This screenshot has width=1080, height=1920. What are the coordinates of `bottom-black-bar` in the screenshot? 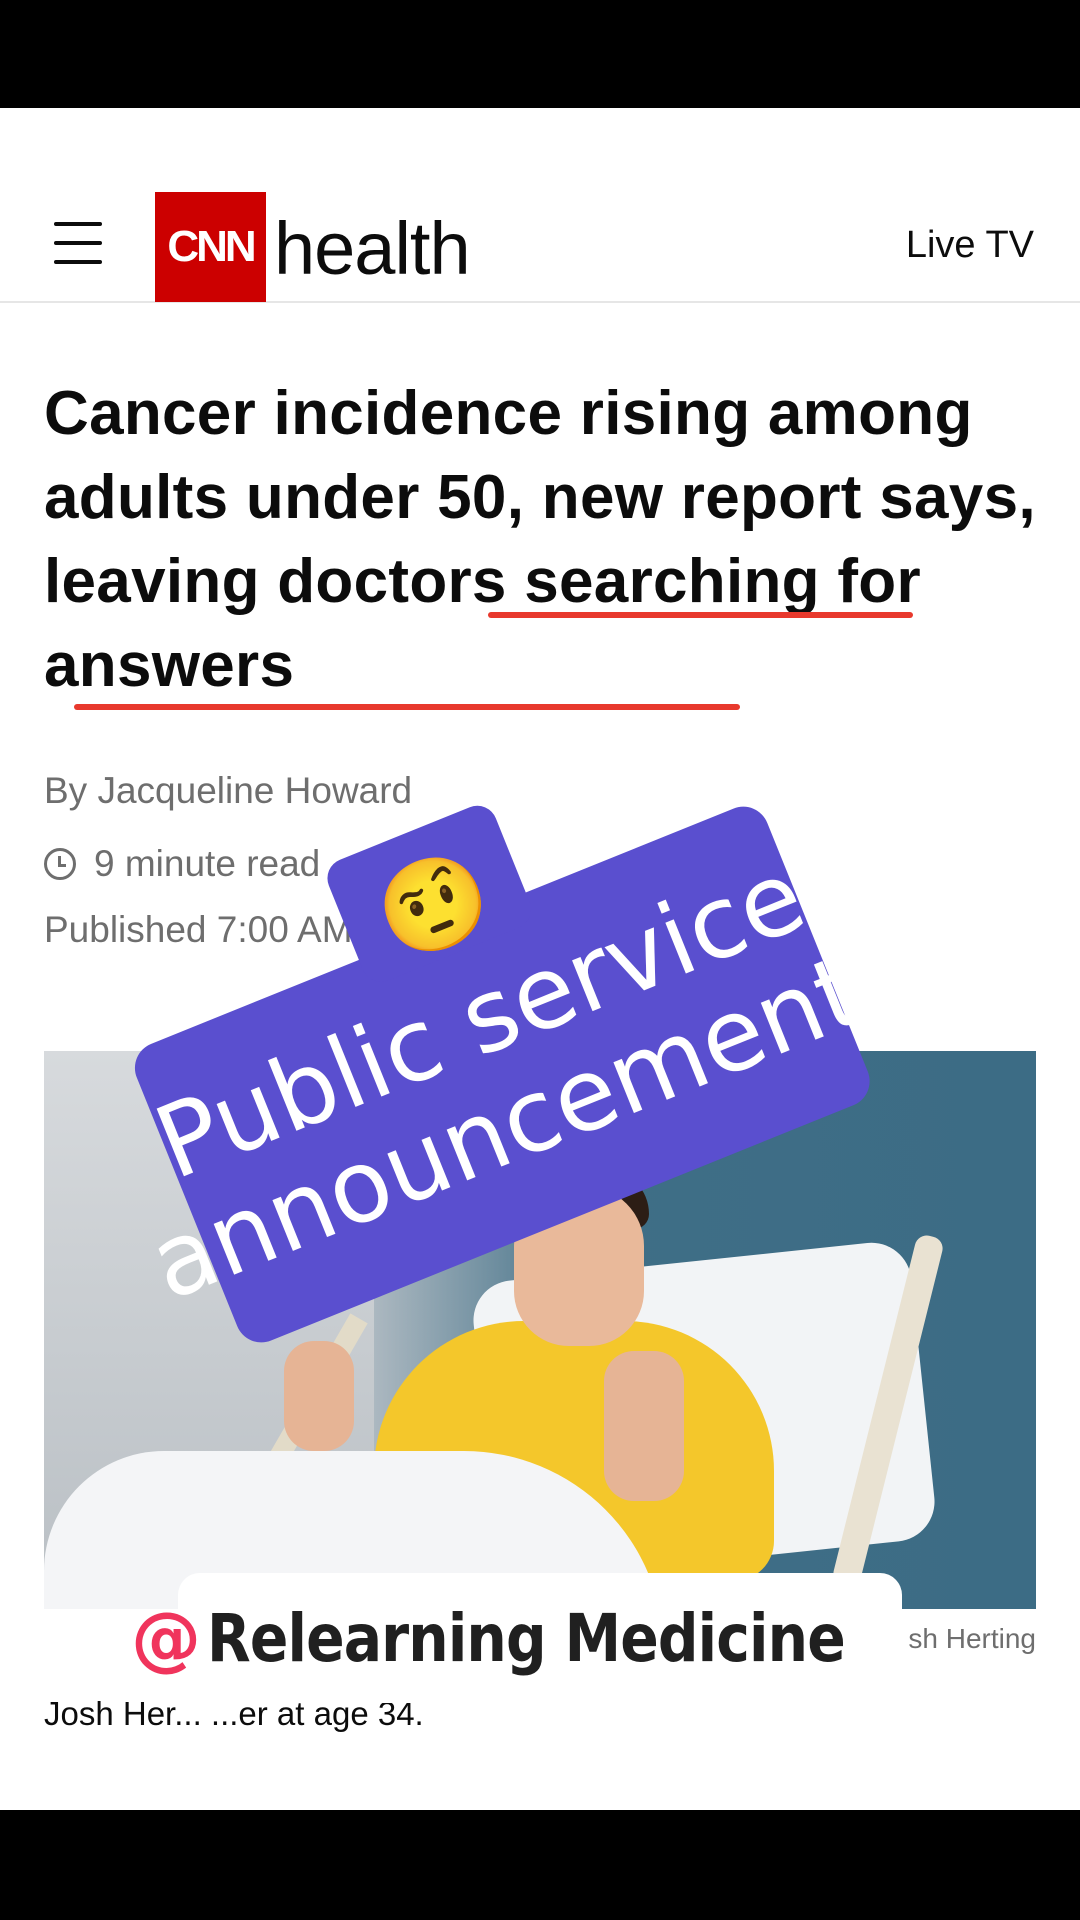 It's located at (540, 1865).